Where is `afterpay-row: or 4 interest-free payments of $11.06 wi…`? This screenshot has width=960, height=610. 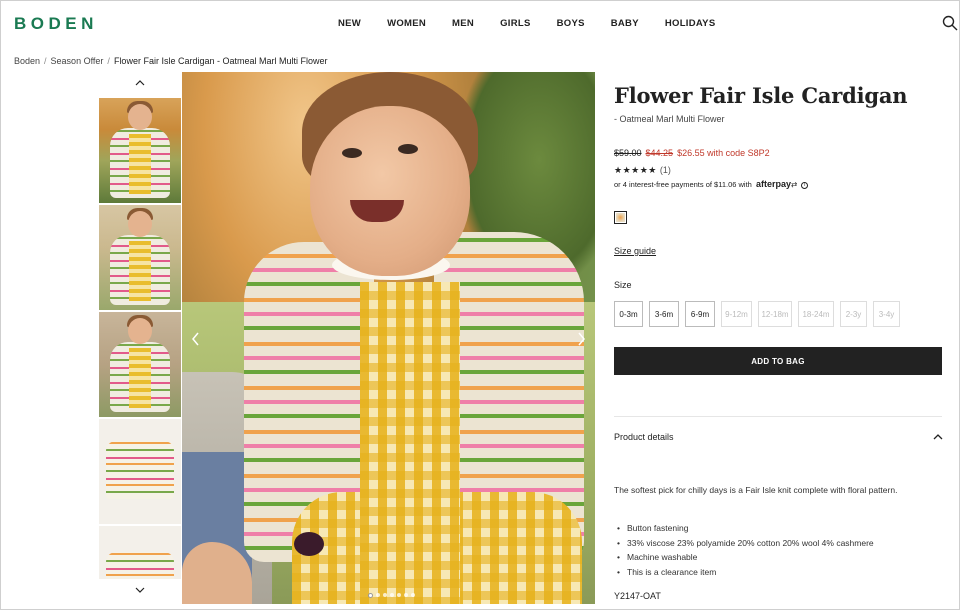 afterpay-row: or 4 interest-free payments of $11.06 wi… is located at coordinates (711, 184).